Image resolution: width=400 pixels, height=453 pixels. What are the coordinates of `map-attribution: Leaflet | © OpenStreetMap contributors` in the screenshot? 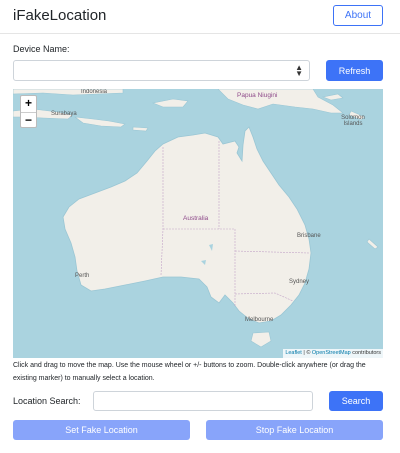 It's located at (333, 353).